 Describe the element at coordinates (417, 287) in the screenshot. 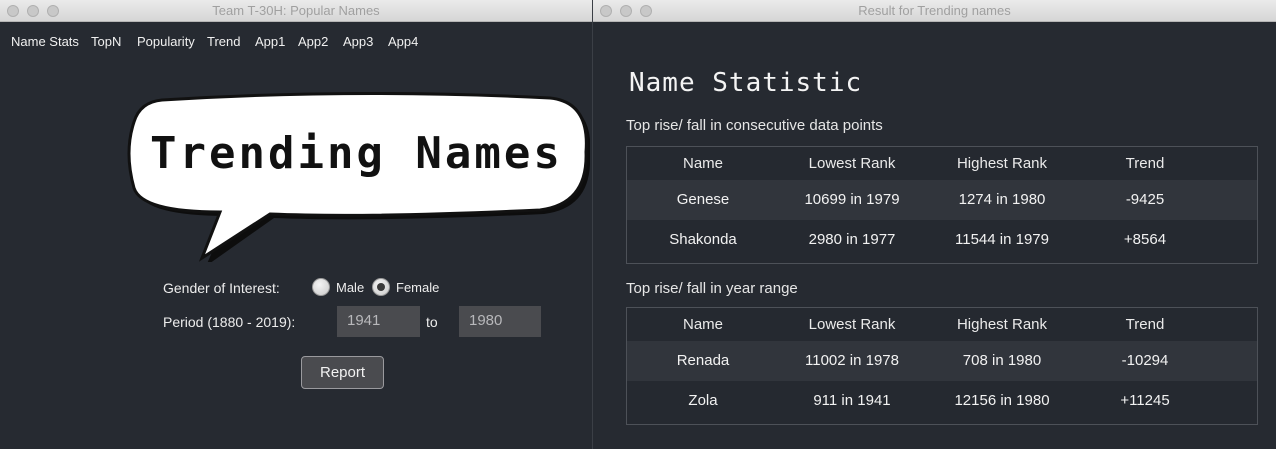

I see `gender-female-label: Female` at that location.